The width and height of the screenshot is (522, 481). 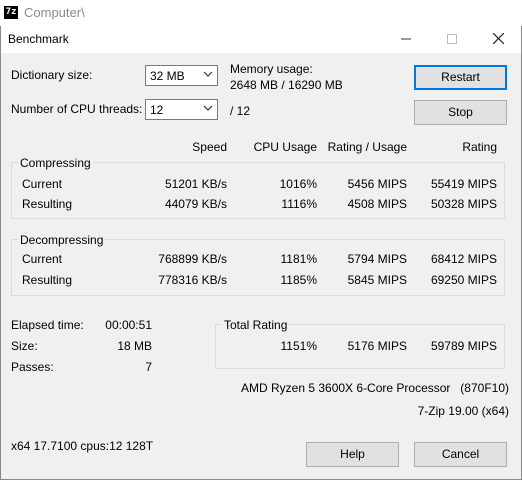 I want to click on total-rating-usage: 5176 MIPS, so click(x=377, y=346).